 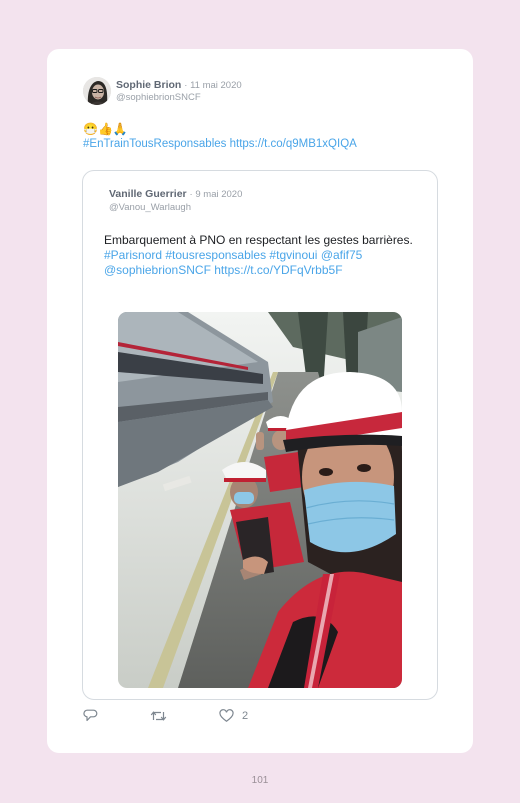 I want to click on quoted-author-line: Vanille Guerrier · 9 mai 2020, so click(x=175, y=194).